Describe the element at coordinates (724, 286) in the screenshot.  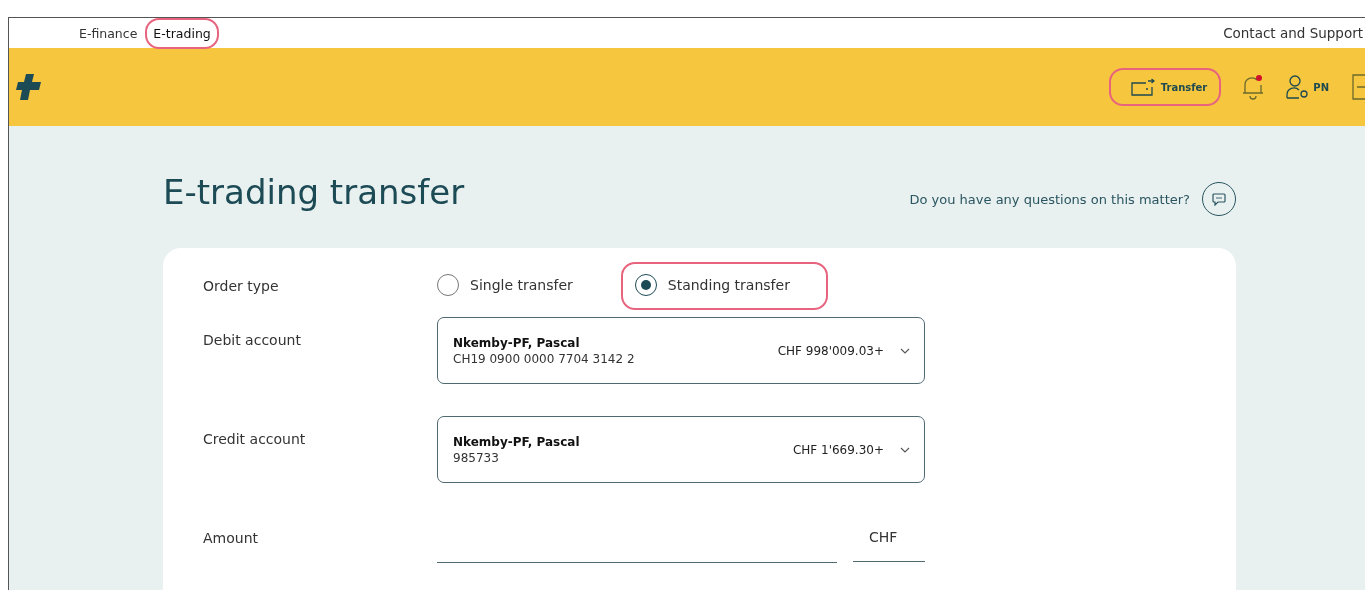
I see `radio-option: Standing transfer` at that location.